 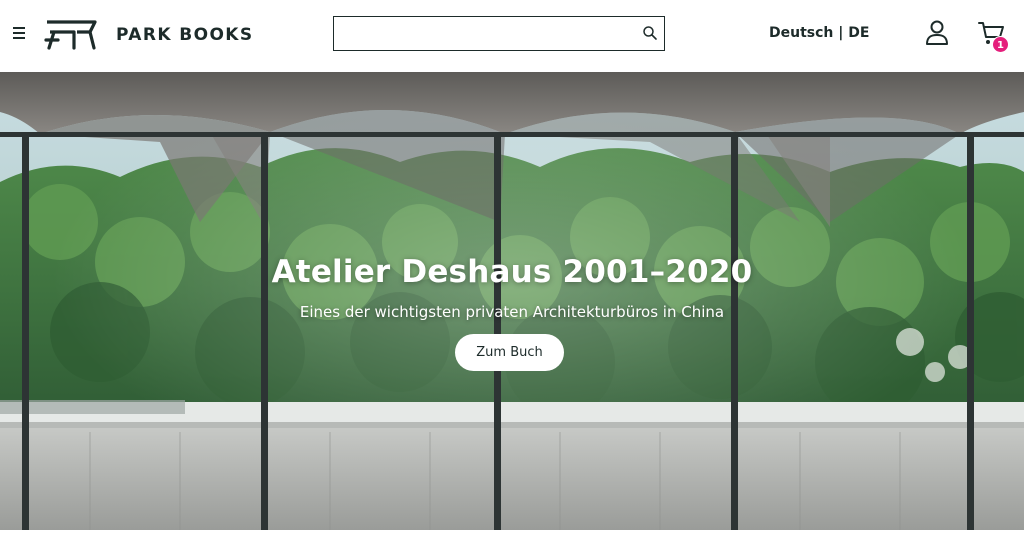 I want to click on search-icon, so click(x=650, y=33).